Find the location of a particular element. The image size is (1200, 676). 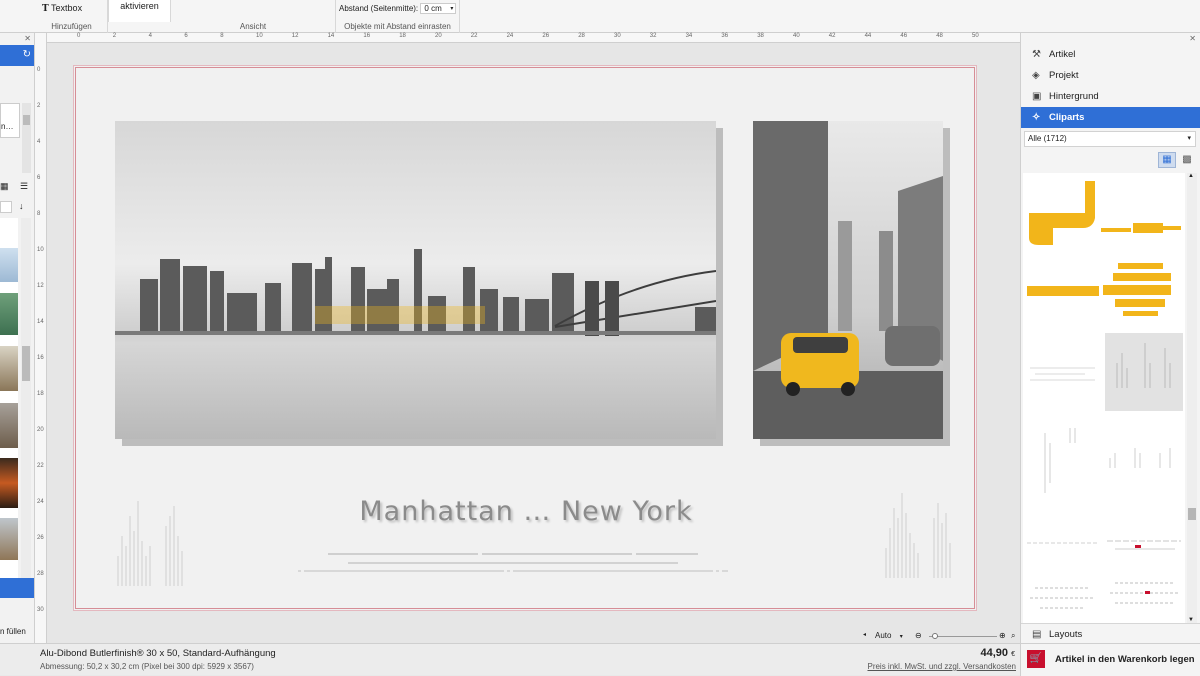

zoom-out-icon: ⊖ is located at coordinates (918, 635).